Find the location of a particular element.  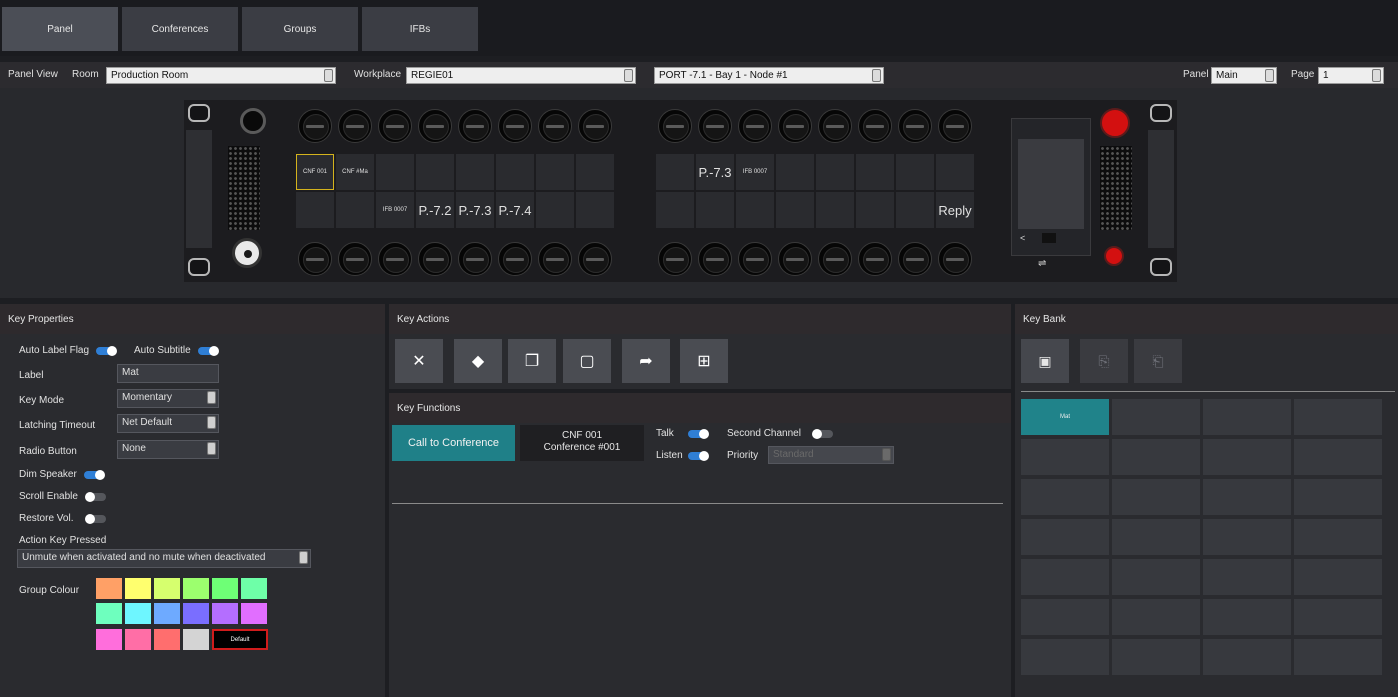

add-icon: ⊞ is located at coordinates (704, 361).